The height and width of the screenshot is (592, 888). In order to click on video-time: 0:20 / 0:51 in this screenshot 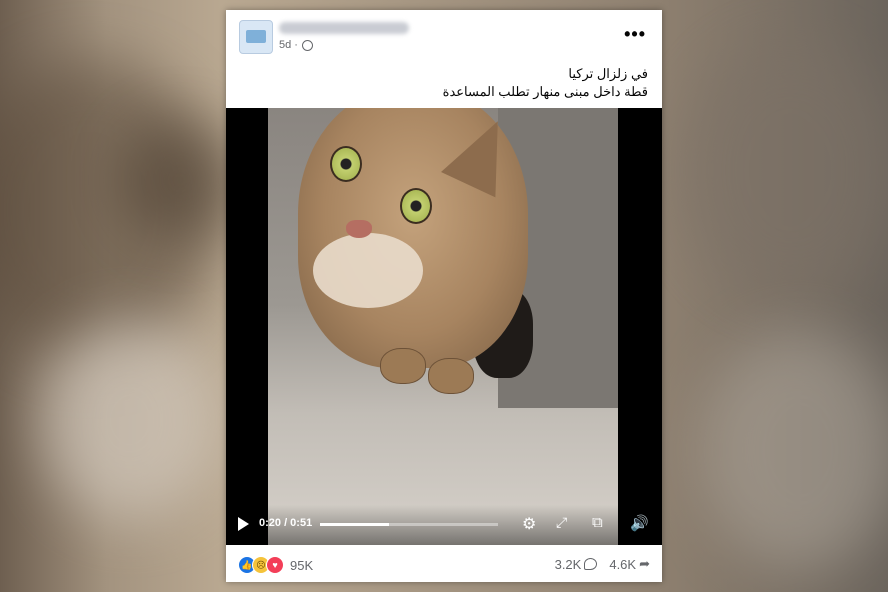, I will do `click(286, 523)`.